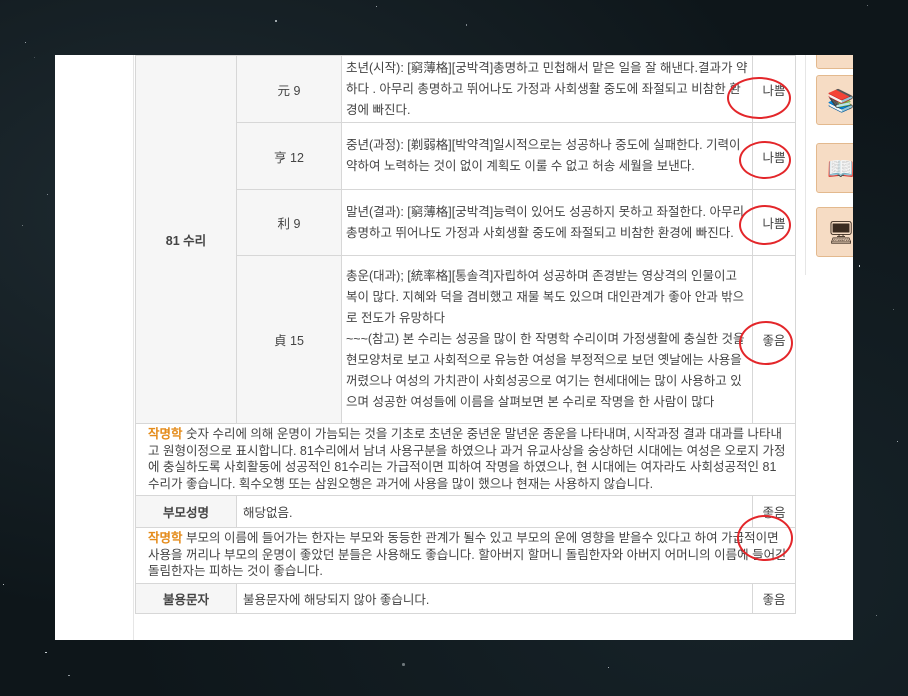 The image size is (908, 696). What do you see at coordinates (186, 598) in the screenshot?
I see `bullyong-label: 불용문자` at bounding box center [186, 598].